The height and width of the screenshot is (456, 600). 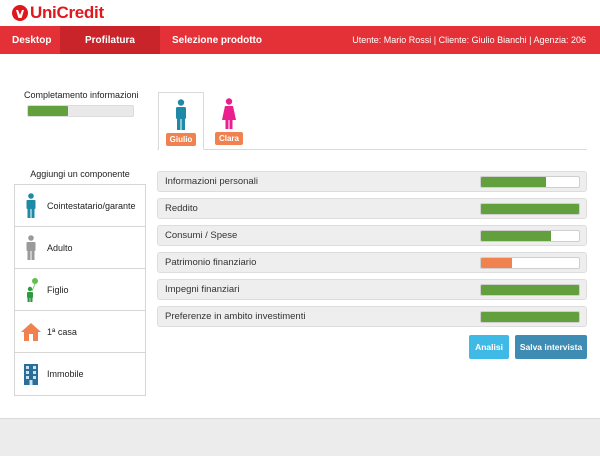 I want to click on nav-desktop: Desktop, so click(x=30, y=40).